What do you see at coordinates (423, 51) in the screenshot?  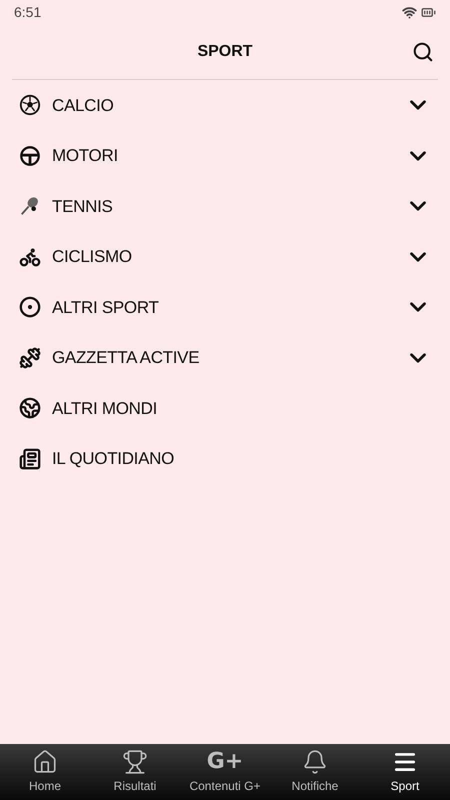 I see `search-icon` at bounding box center [423, 51].